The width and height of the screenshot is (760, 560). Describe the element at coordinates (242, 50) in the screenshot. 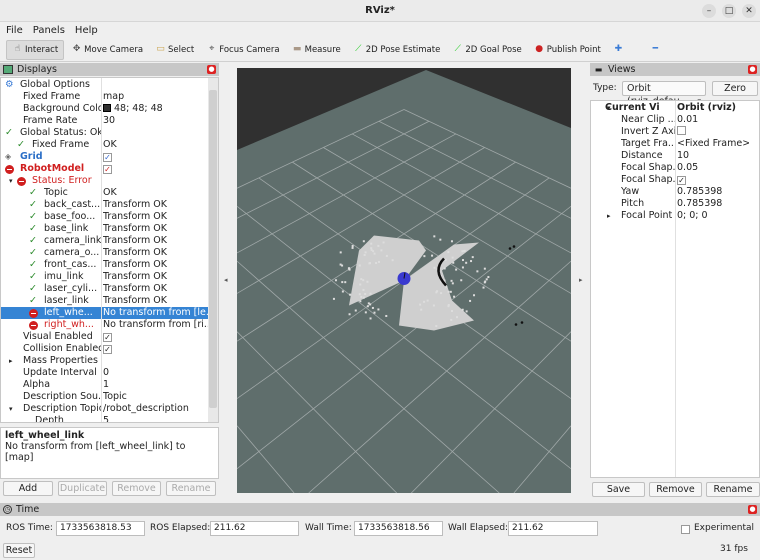

I see `tool-focus-camera: ⌖ Focus Camera` at that location.